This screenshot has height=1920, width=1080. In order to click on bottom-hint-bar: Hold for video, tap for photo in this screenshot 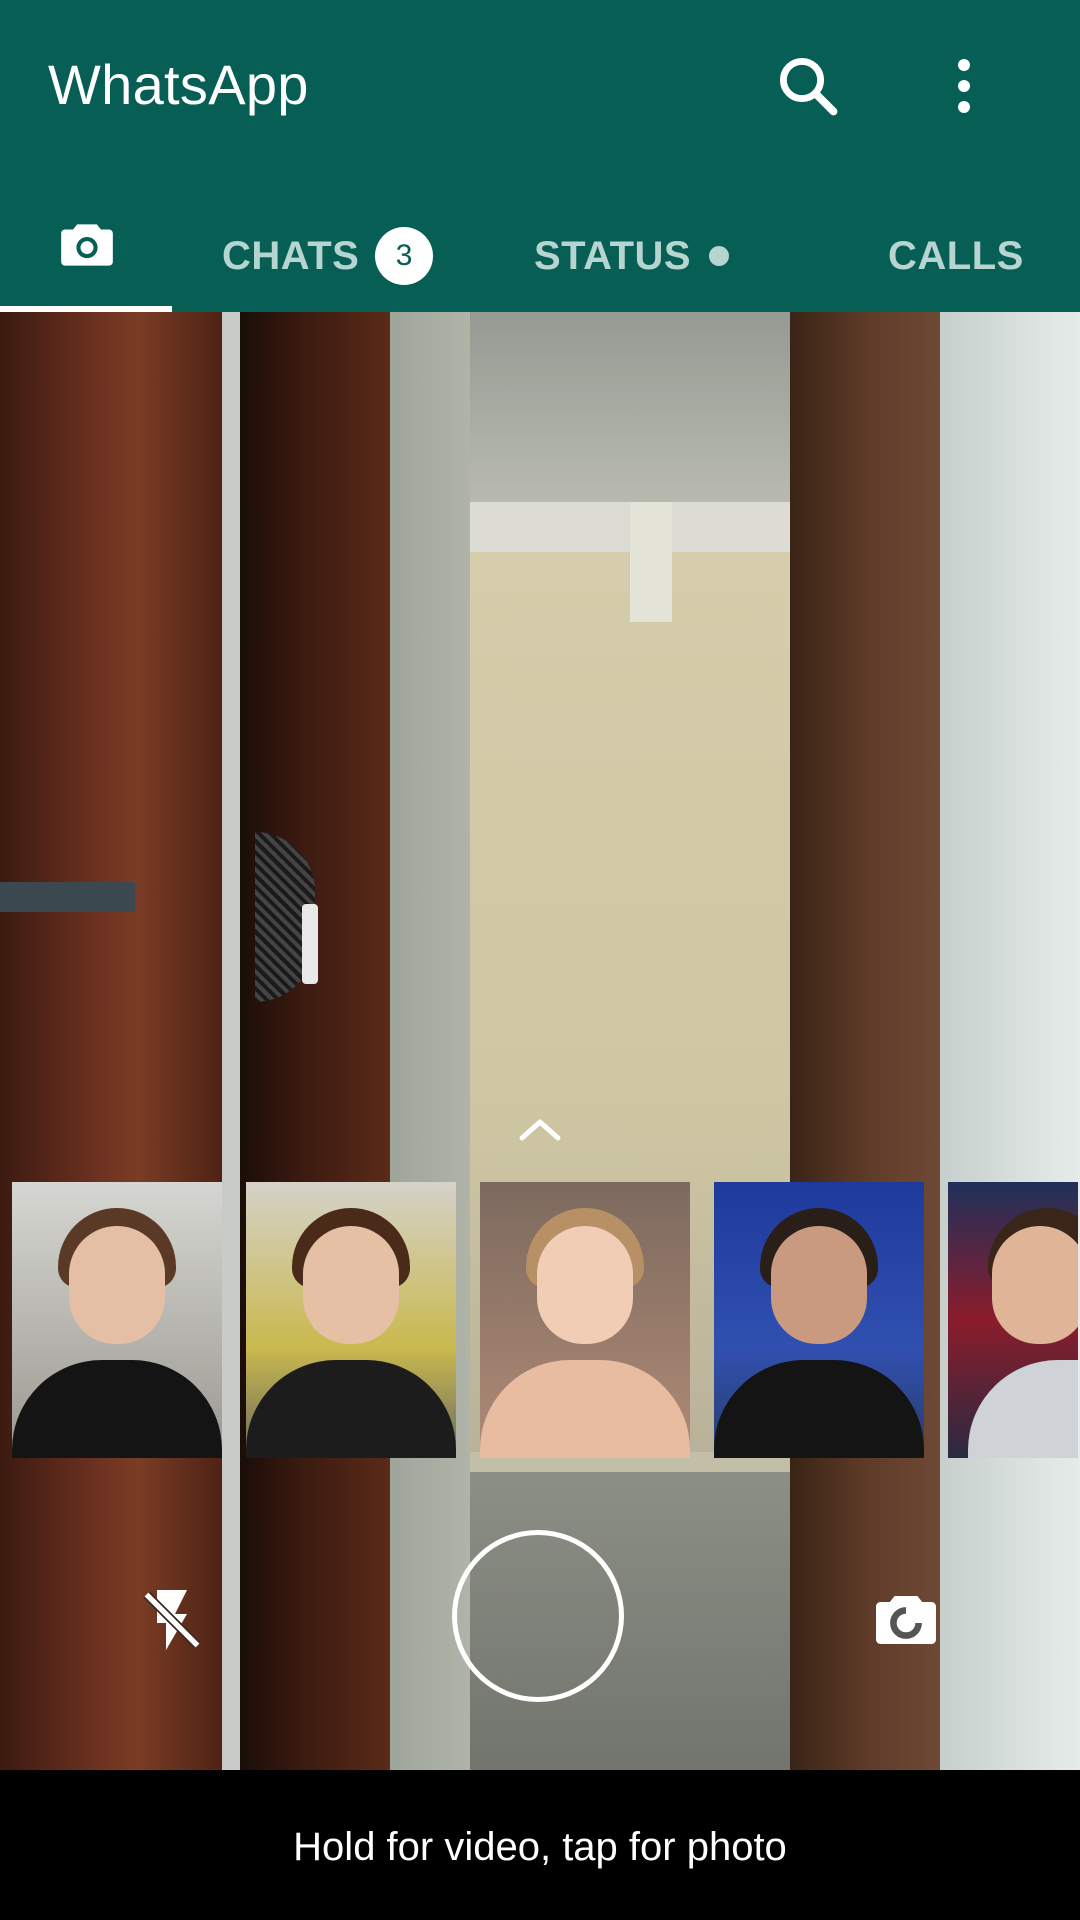, I will do `click(540, 1845)`.